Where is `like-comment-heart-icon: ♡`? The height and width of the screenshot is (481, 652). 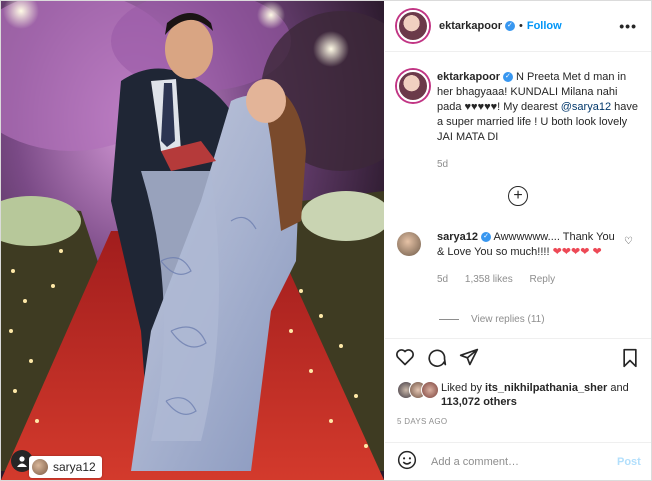 like-comment-heart-icon: ♡ is located at coordinates (628, 241).